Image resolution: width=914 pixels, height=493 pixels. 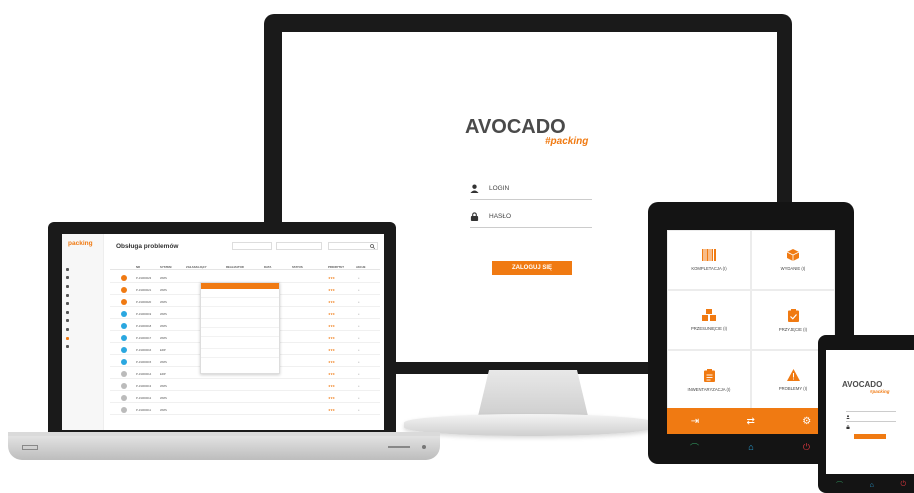 I want to click on phone-login-field, so click(x=871, y=412).